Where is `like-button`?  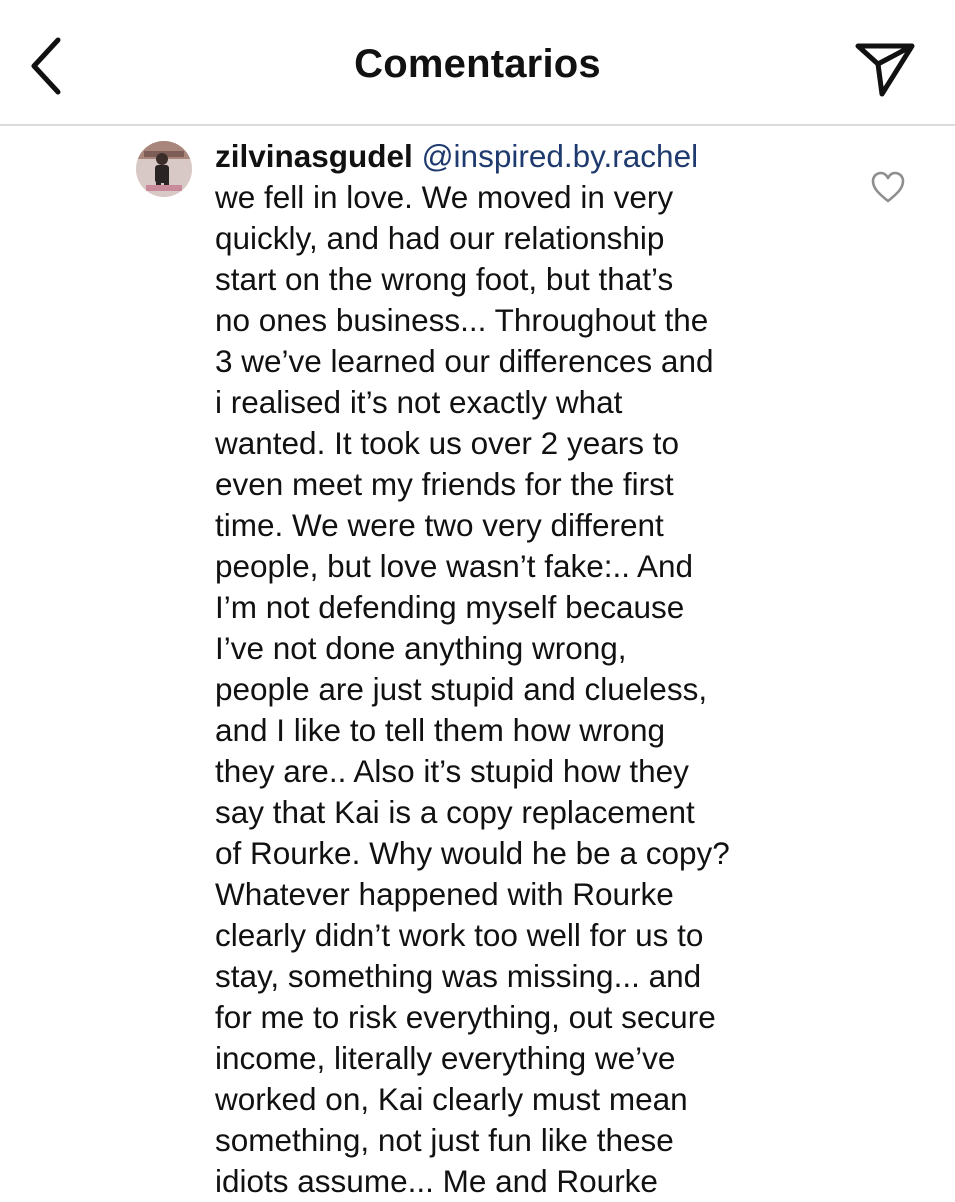
like-button is located at coordinates (888, 187).